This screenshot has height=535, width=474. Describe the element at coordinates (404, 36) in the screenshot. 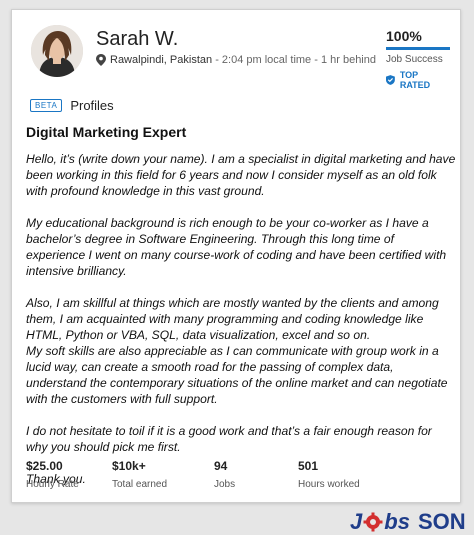

I see `job-success-percent: 100%` at that location.